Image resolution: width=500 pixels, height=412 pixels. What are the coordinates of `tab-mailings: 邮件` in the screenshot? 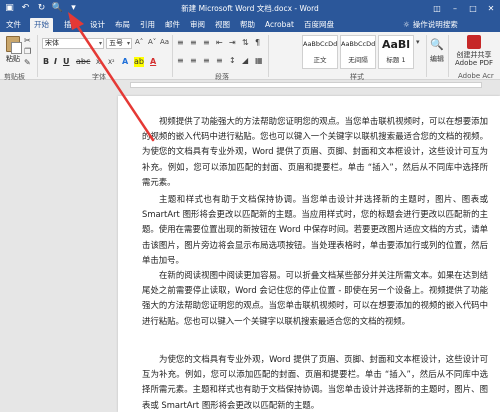 It's located at (172, 25).